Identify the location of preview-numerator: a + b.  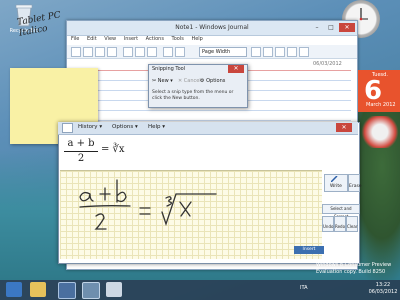
(81, 143).